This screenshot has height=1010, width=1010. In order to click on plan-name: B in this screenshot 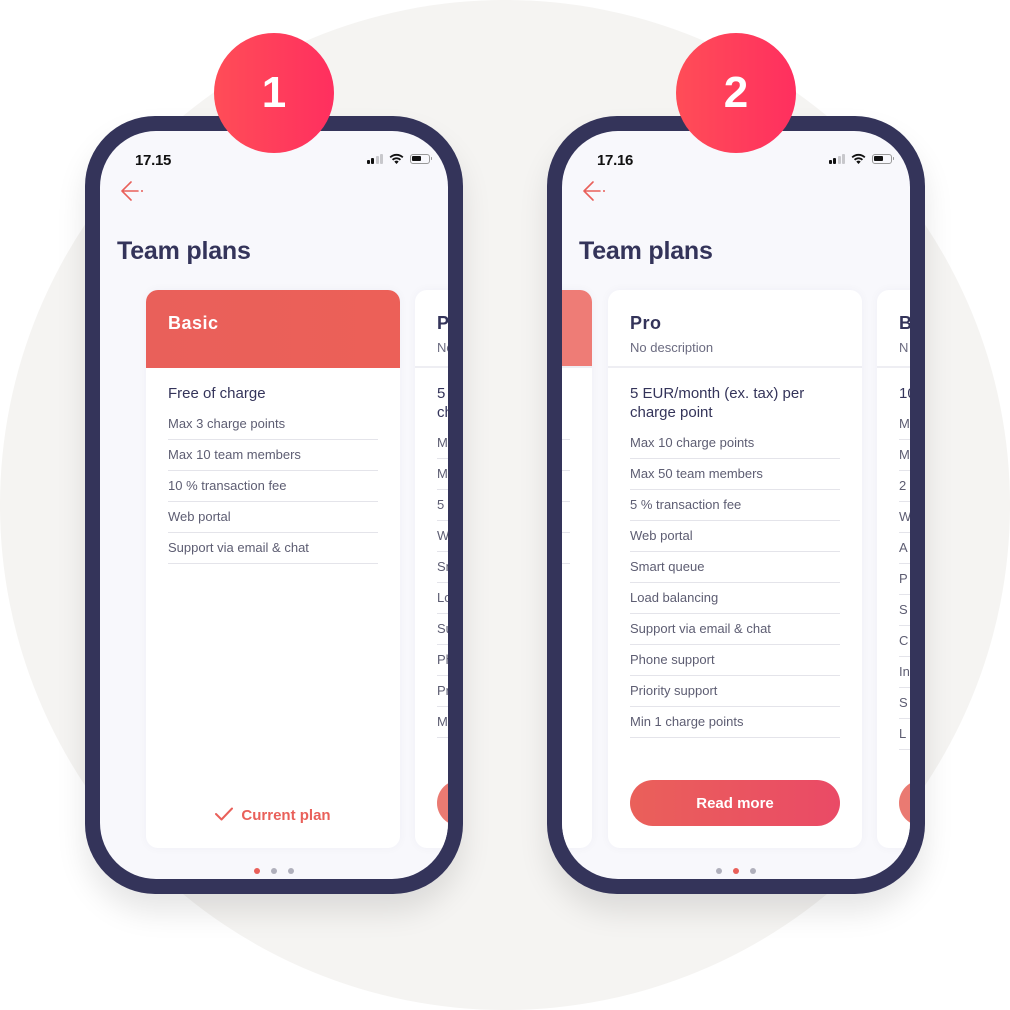, I will do `click(904, 323)`.